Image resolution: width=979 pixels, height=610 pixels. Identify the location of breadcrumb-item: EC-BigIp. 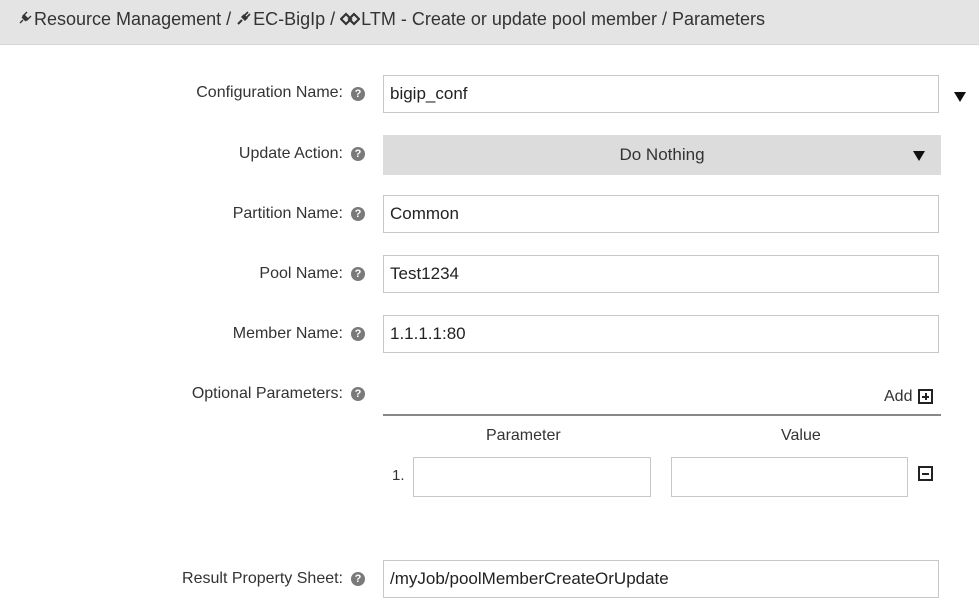
(289, 19).